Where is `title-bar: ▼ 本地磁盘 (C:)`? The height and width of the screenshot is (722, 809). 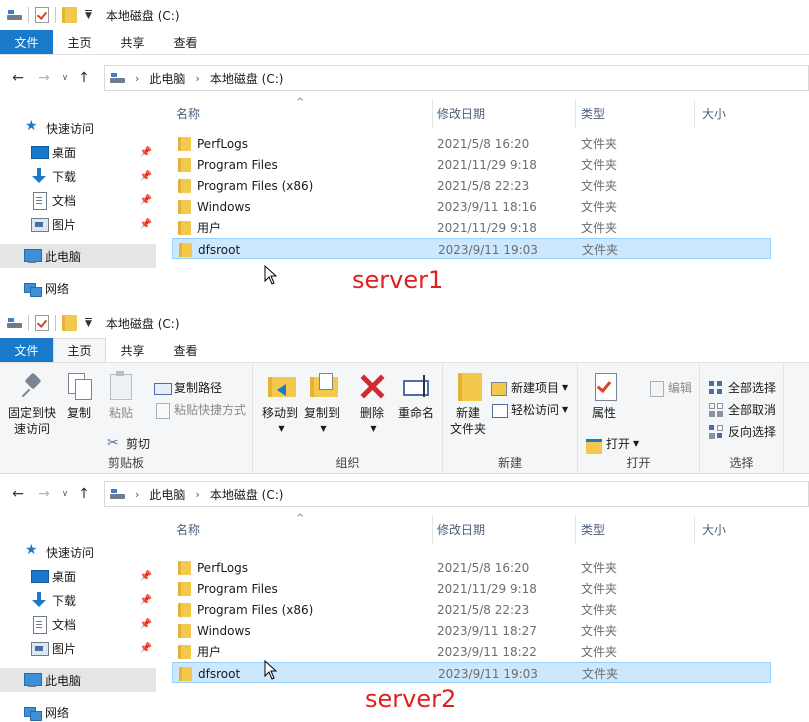 title-bar: ▼ 本地磁盘 (C:) is located at coordinates (404, 15).